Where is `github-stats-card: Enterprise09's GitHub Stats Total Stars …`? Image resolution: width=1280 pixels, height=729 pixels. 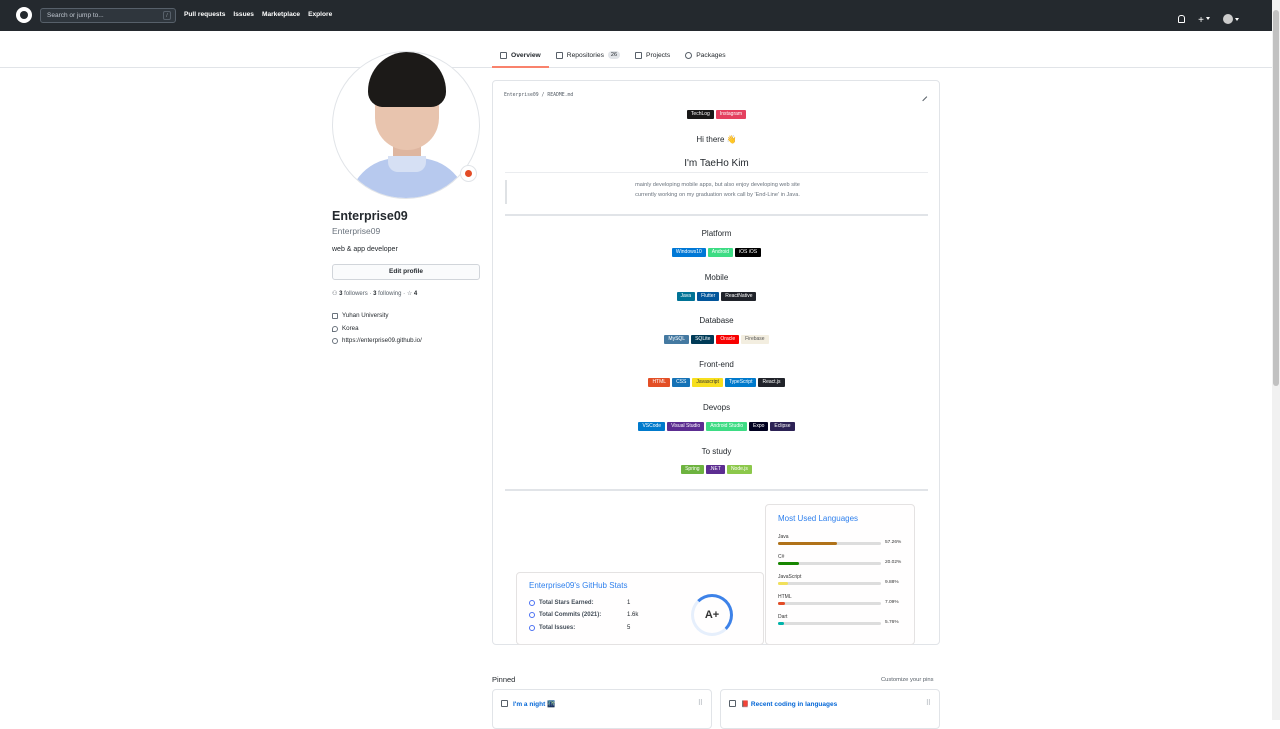 github-stats-card: Enterprise09's GitHub Stats Total Stars … is located at coordinates (640, 608).